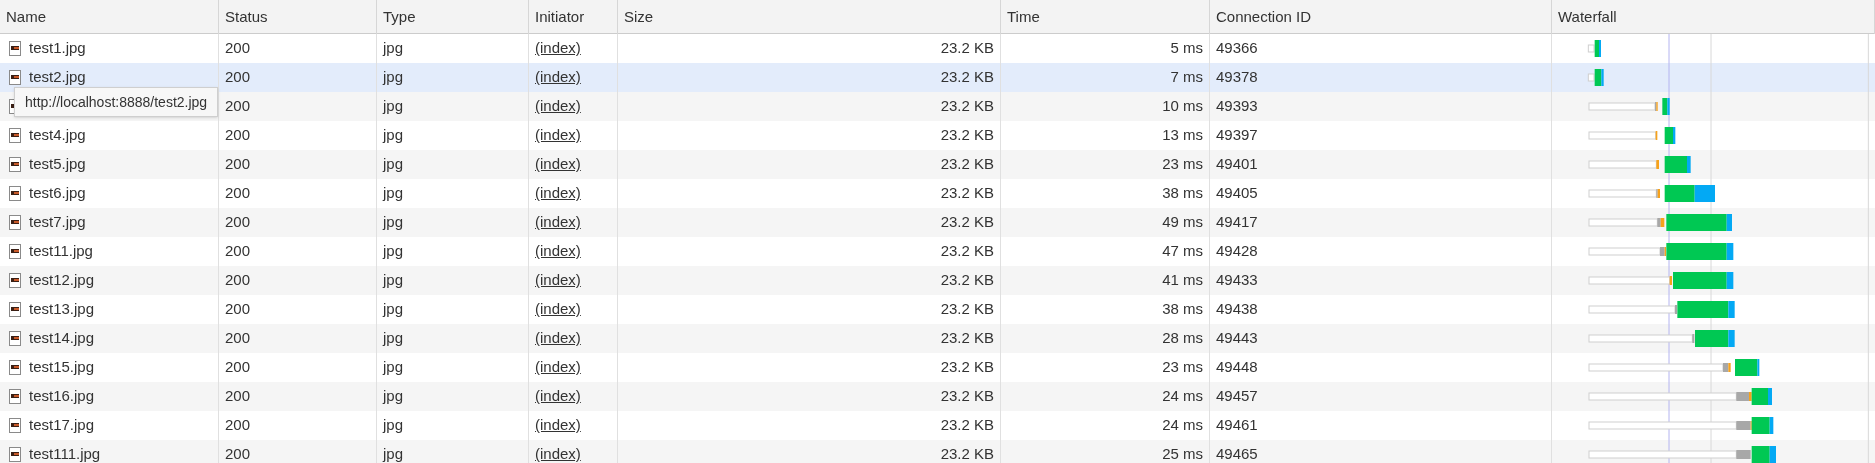 Image resolution: width=1875 pixels, height=463 pixels. Describe the element at coordinates (937, 338) in the screenshot. I see `request-row: test14.jpg 200 jpg (index) 23.2 KB 28 ms 49443` at that location.